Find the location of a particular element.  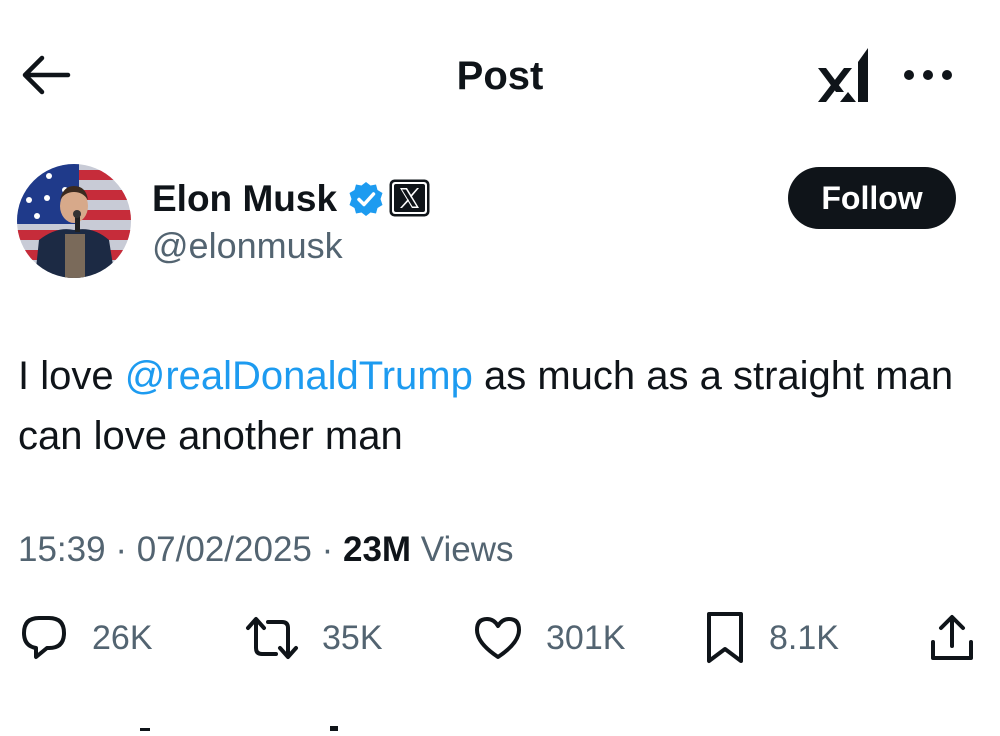

bookmark-count: 8.1K is located at coordinates (804, 638).